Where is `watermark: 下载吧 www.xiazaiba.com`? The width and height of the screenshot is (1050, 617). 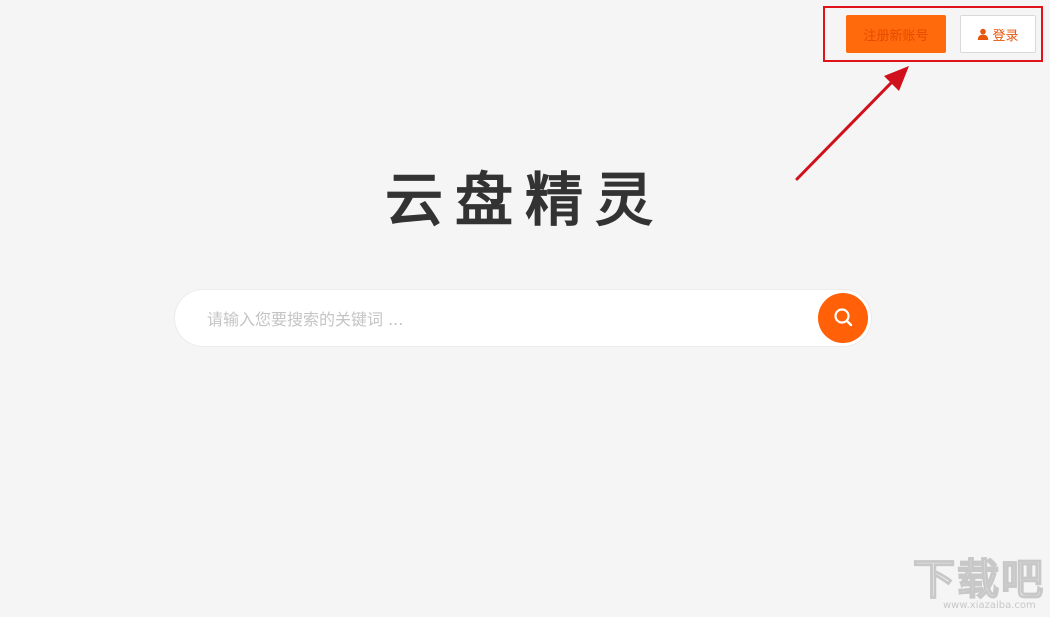 watermark: 下载吧 www.xiazaiba.com is located at coordinates (979, 583).